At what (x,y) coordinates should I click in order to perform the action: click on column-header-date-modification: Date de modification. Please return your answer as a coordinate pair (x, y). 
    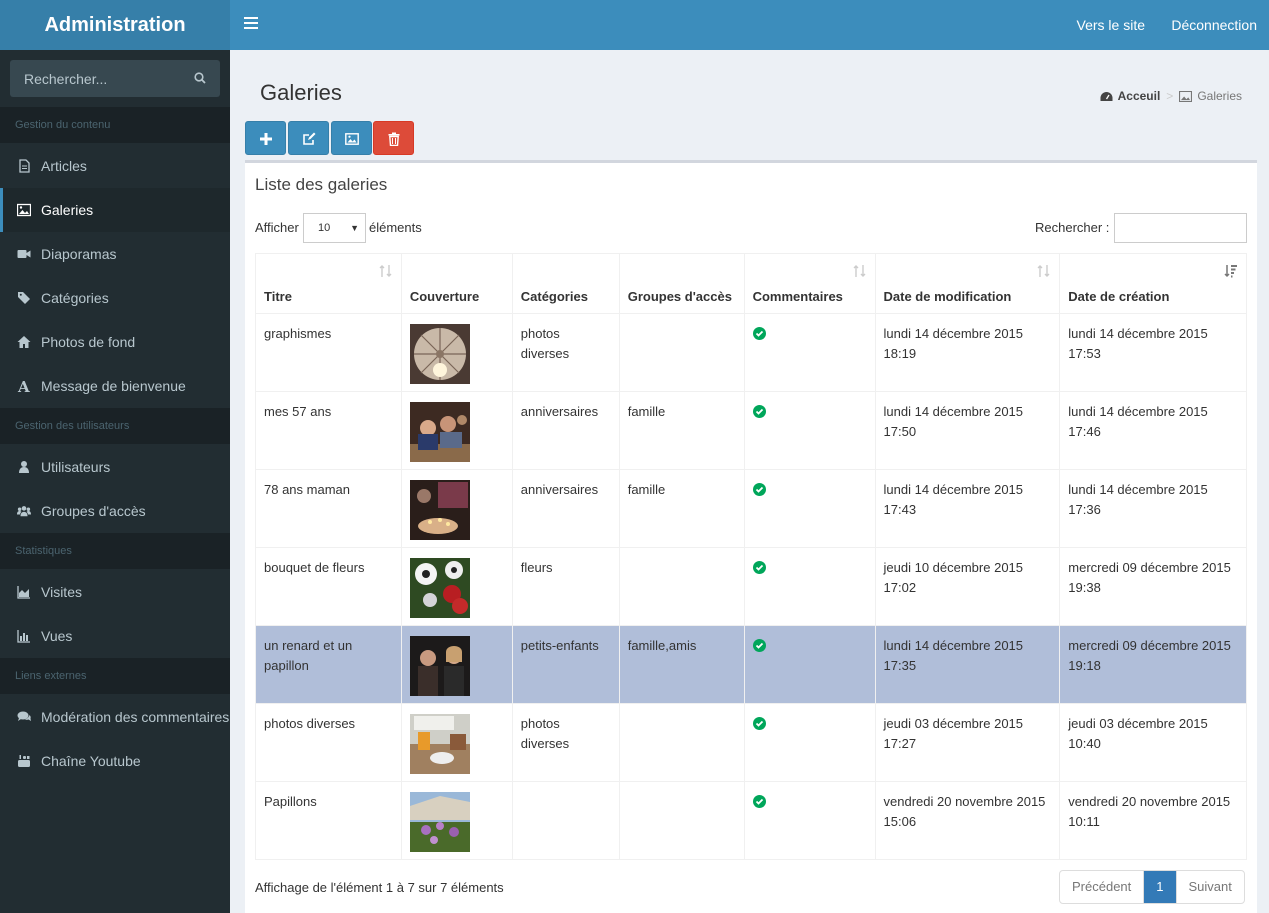
    Looking at the image, I should click on (967, 283).